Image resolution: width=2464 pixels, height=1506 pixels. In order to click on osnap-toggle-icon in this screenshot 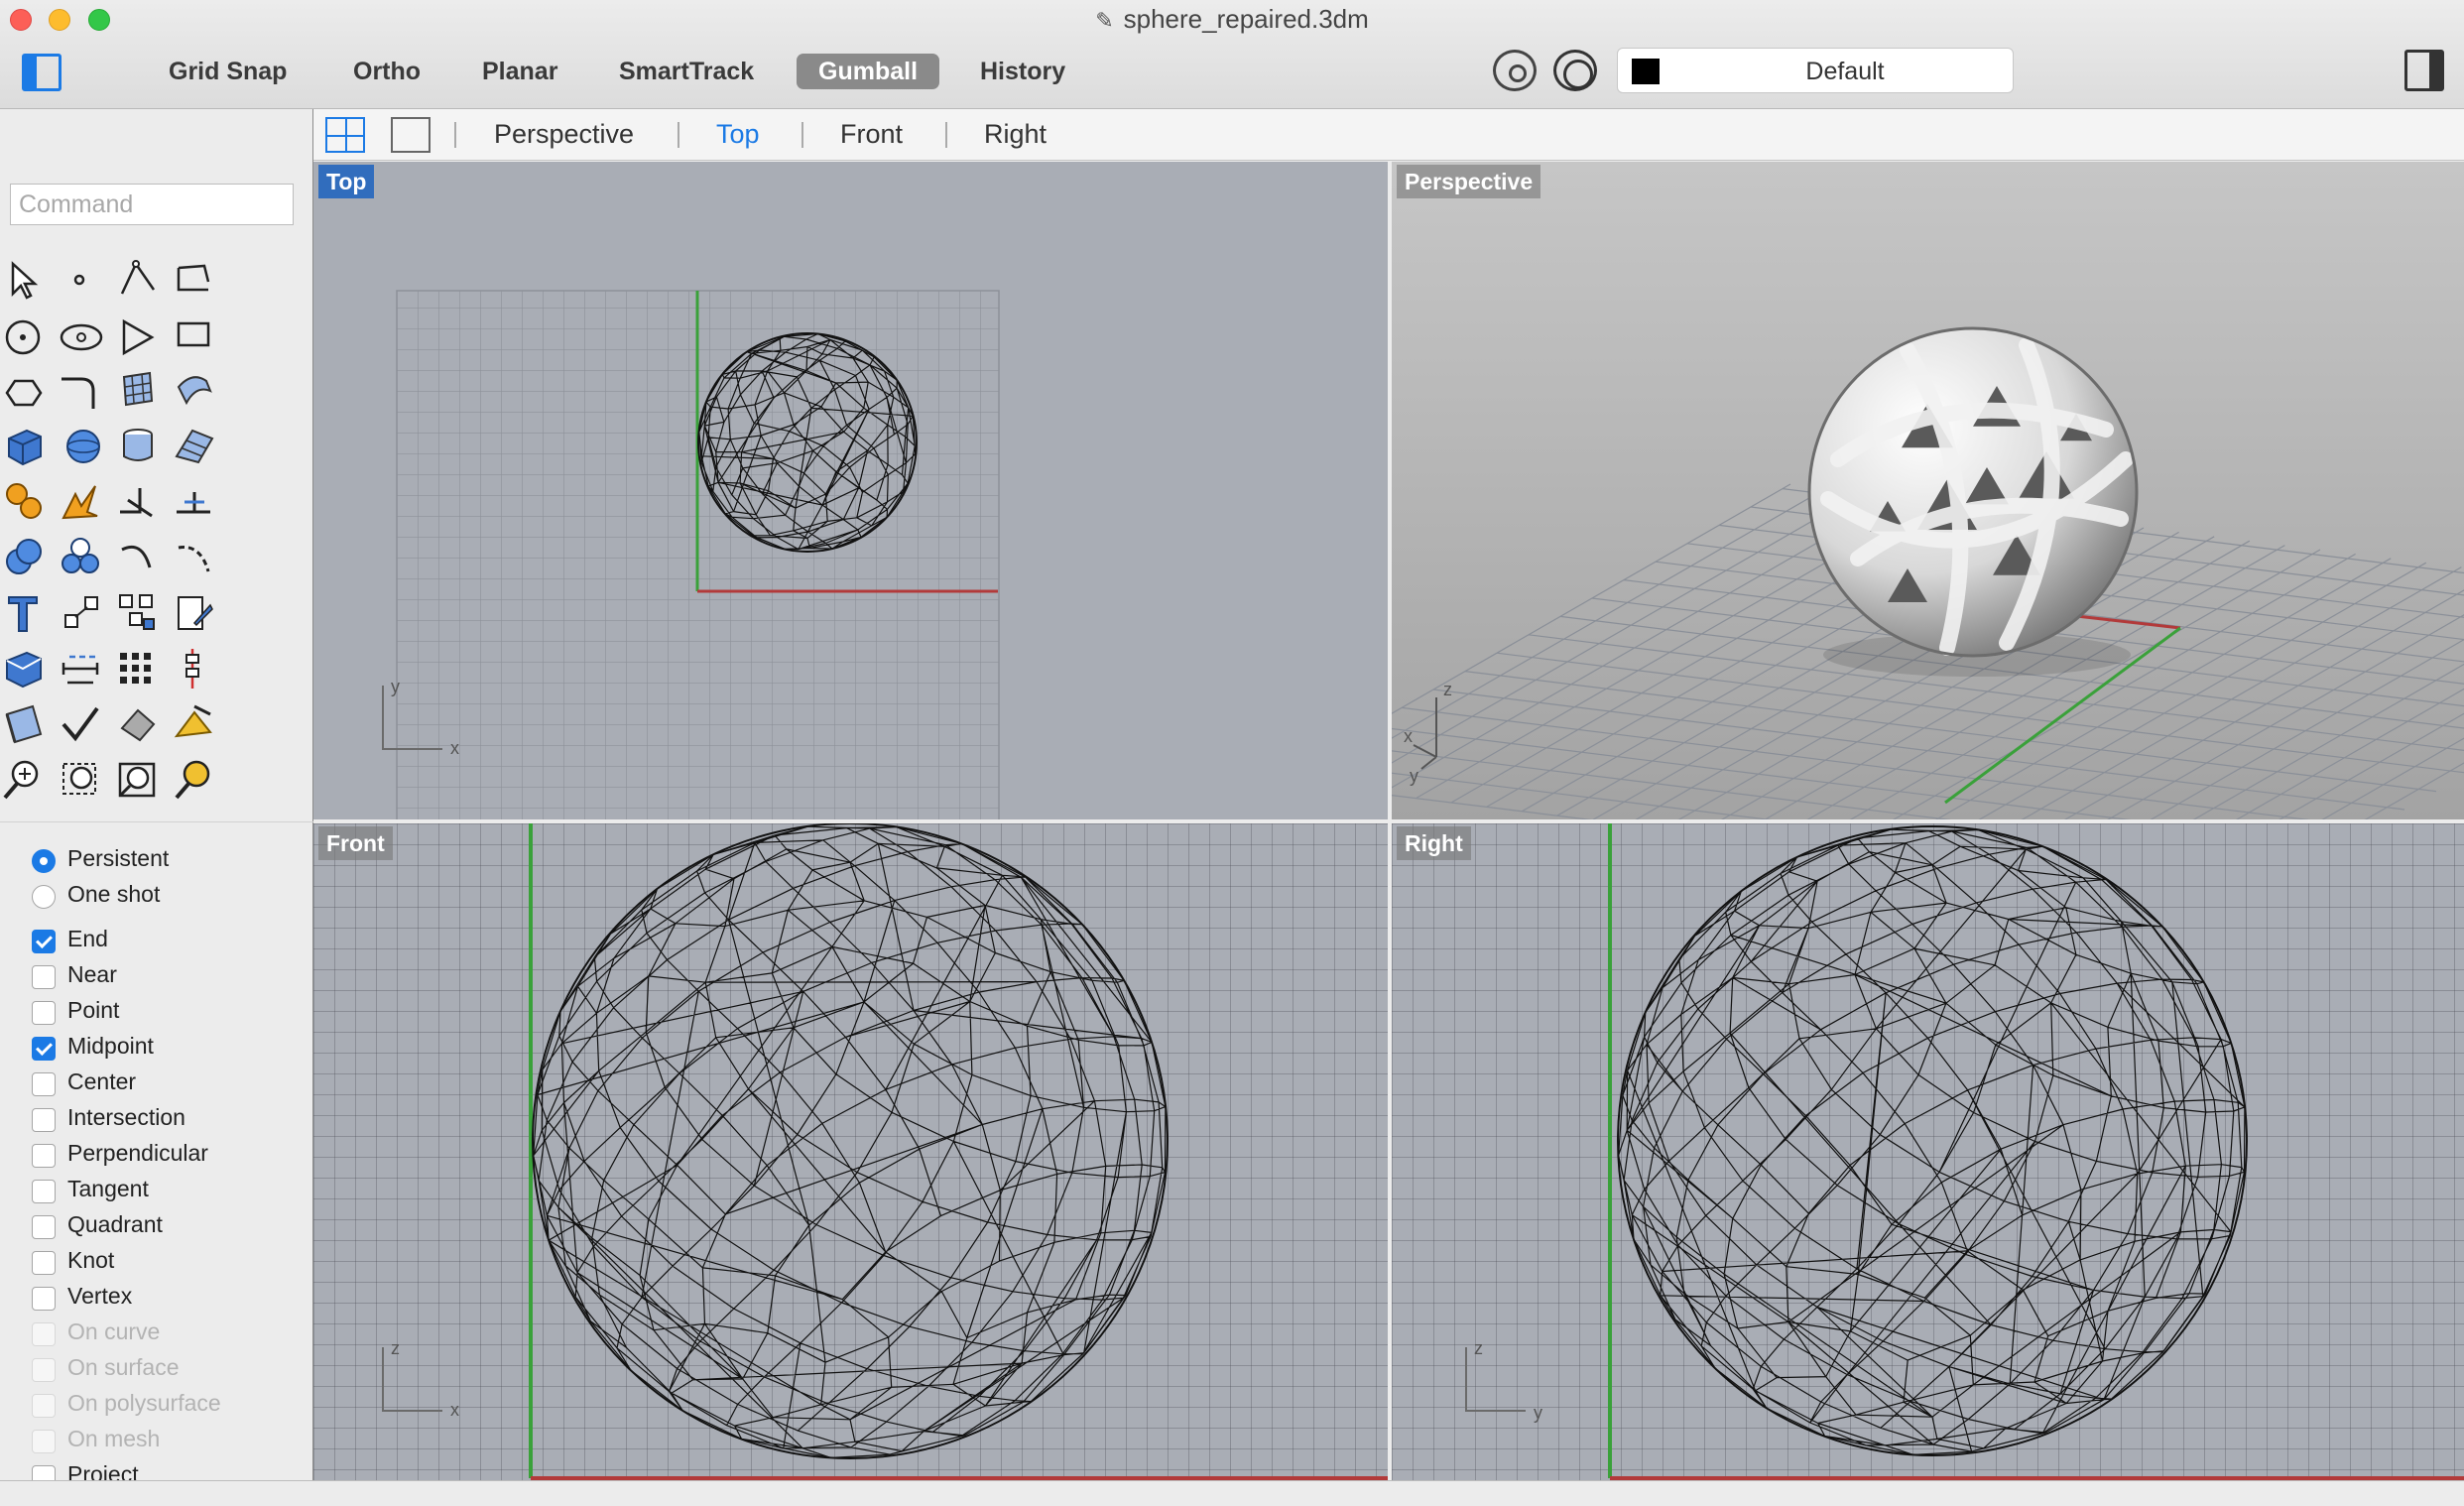, I will do `click(1515, 71)`.